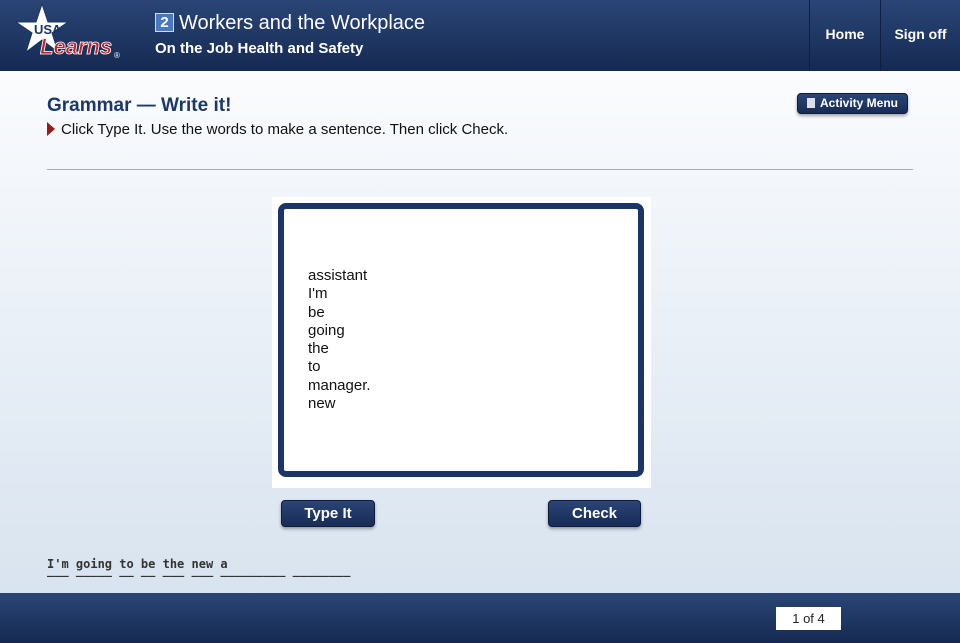 This screenshot has height=643, width=960. What do you see at coordinates (139, 105) in the screenshot?
I see `activity-title: Grammar — Write it!` at bounding box center [139, 105].